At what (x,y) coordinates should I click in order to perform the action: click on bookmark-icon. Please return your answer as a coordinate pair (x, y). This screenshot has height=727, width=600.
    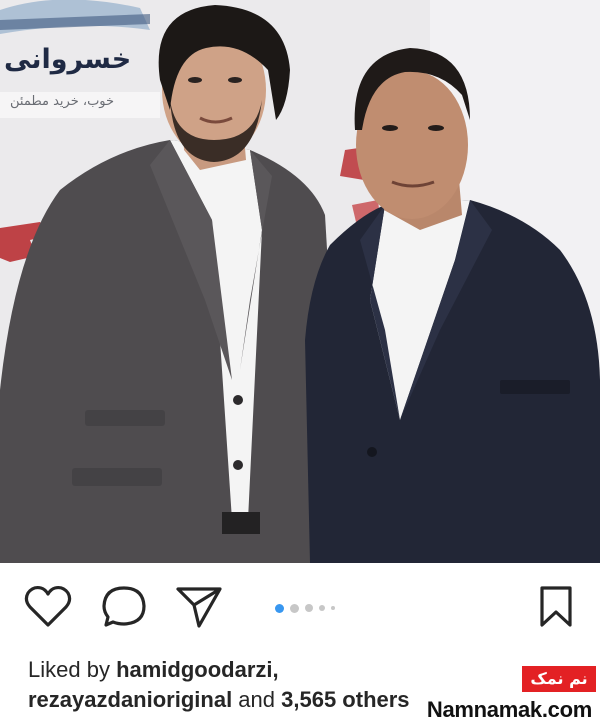
    Looking at the image, I should click on (556, 606).